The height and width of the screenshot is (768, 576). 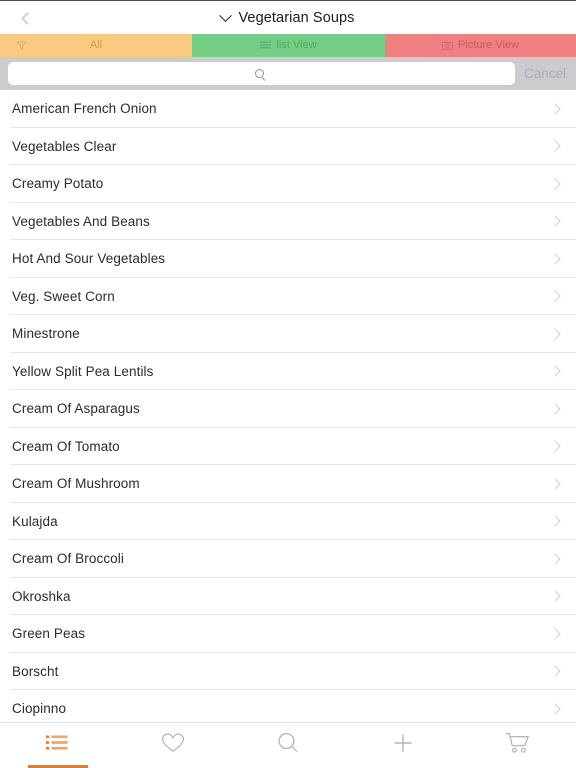 I want to click on list-item-label: Vegetables Clear, so click(x=64, y=146).